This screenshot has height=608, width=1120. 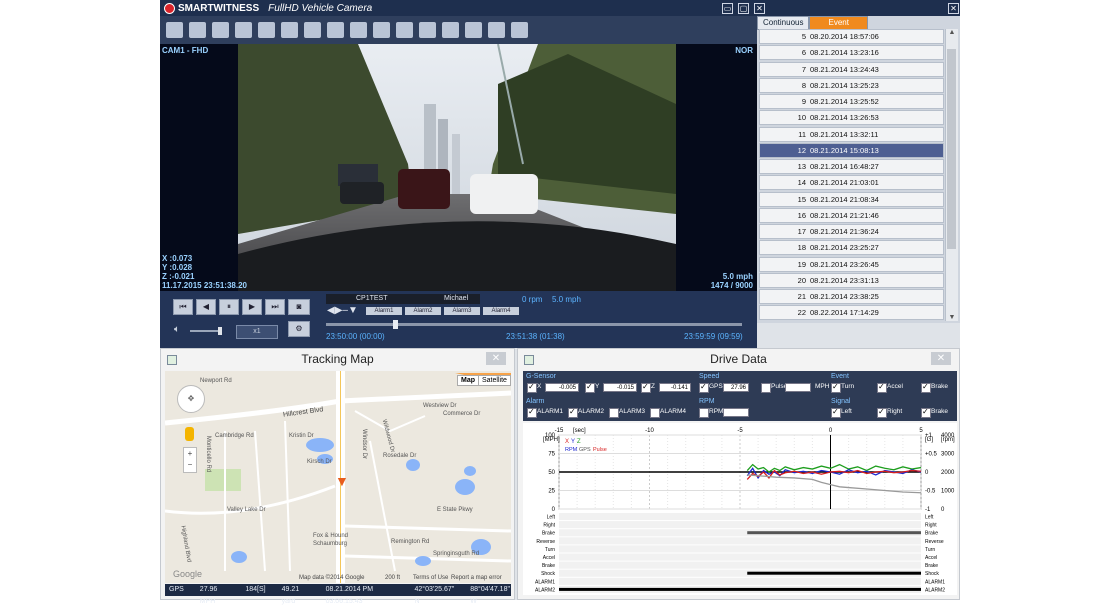 What do you see at coordinates (358, 30) in the screenshot?
I see `zoom-icon` at bounding box center [358, 30].